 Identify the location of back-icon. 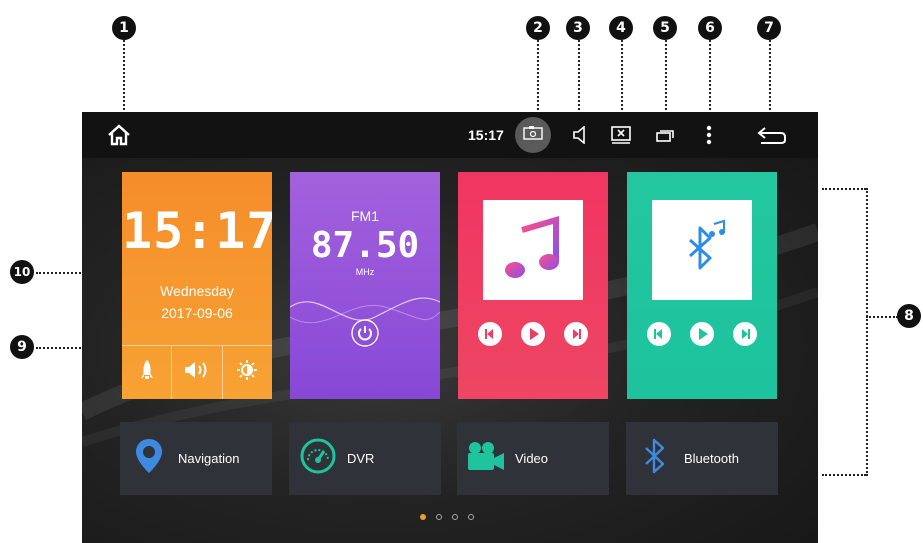
(772, 135).